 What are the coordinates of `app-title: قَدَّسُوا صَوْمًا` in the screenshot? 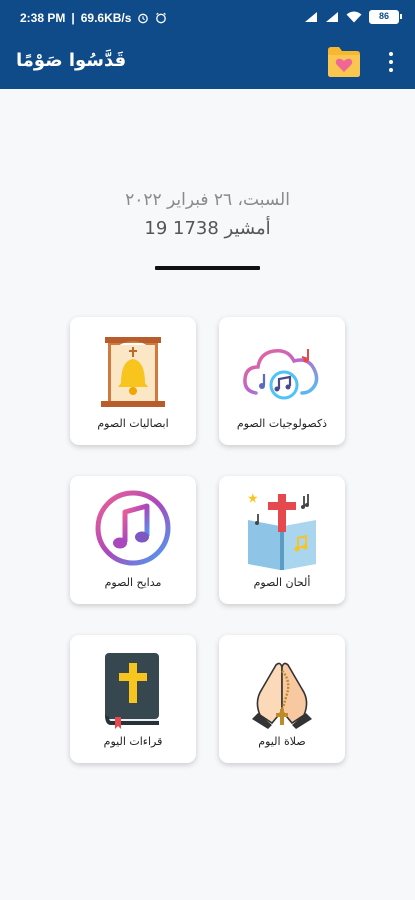 It's located at (71, 60).